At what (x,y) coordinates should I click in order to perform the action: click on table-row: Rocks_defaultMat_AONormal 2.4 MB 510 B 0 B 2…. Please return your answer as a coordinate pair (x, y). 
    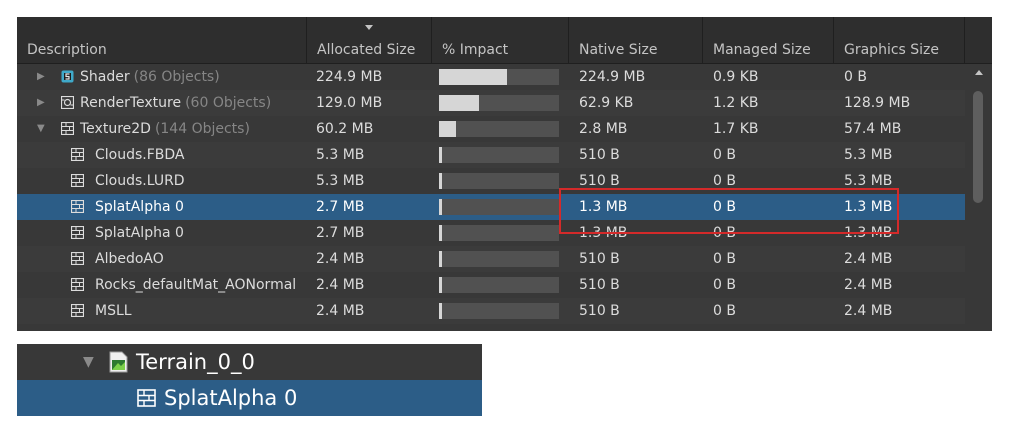
    Looking at the image, I should click on (491, 285).